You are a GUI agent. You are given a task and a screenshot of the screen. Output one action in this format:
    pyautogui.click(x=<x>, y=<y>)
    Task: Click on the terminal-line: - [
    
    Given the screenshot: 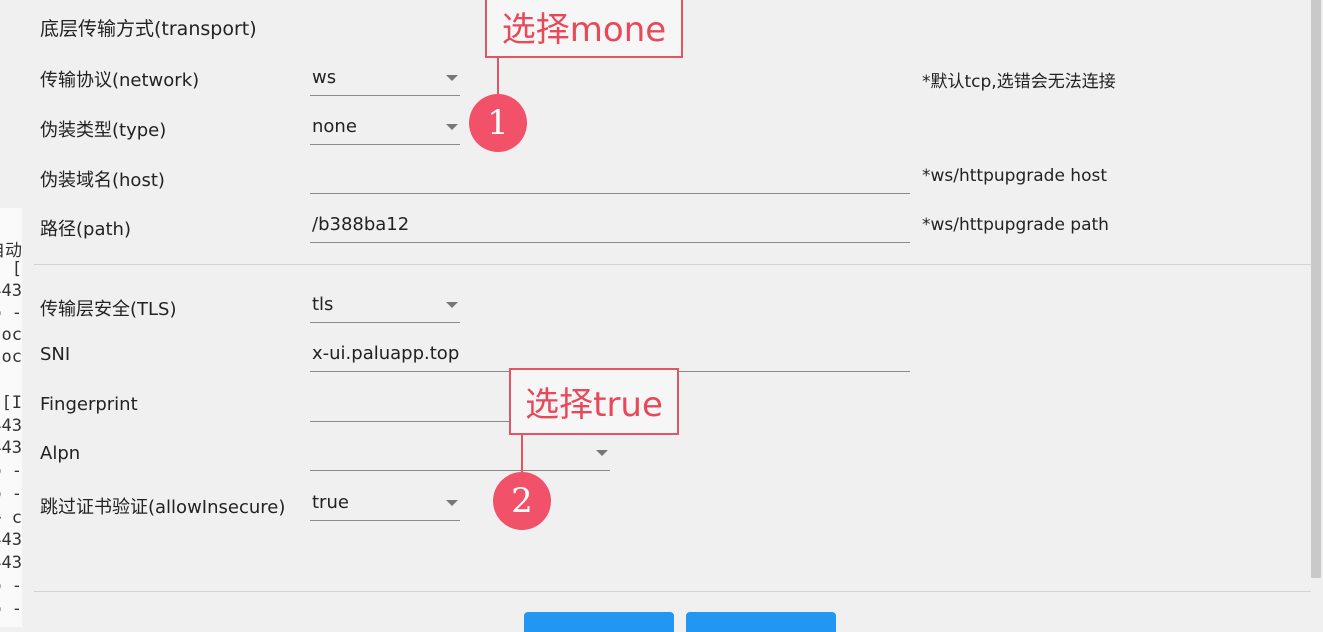 What is the action you would take?
    pyautogui.click(x=11, y=269)
    